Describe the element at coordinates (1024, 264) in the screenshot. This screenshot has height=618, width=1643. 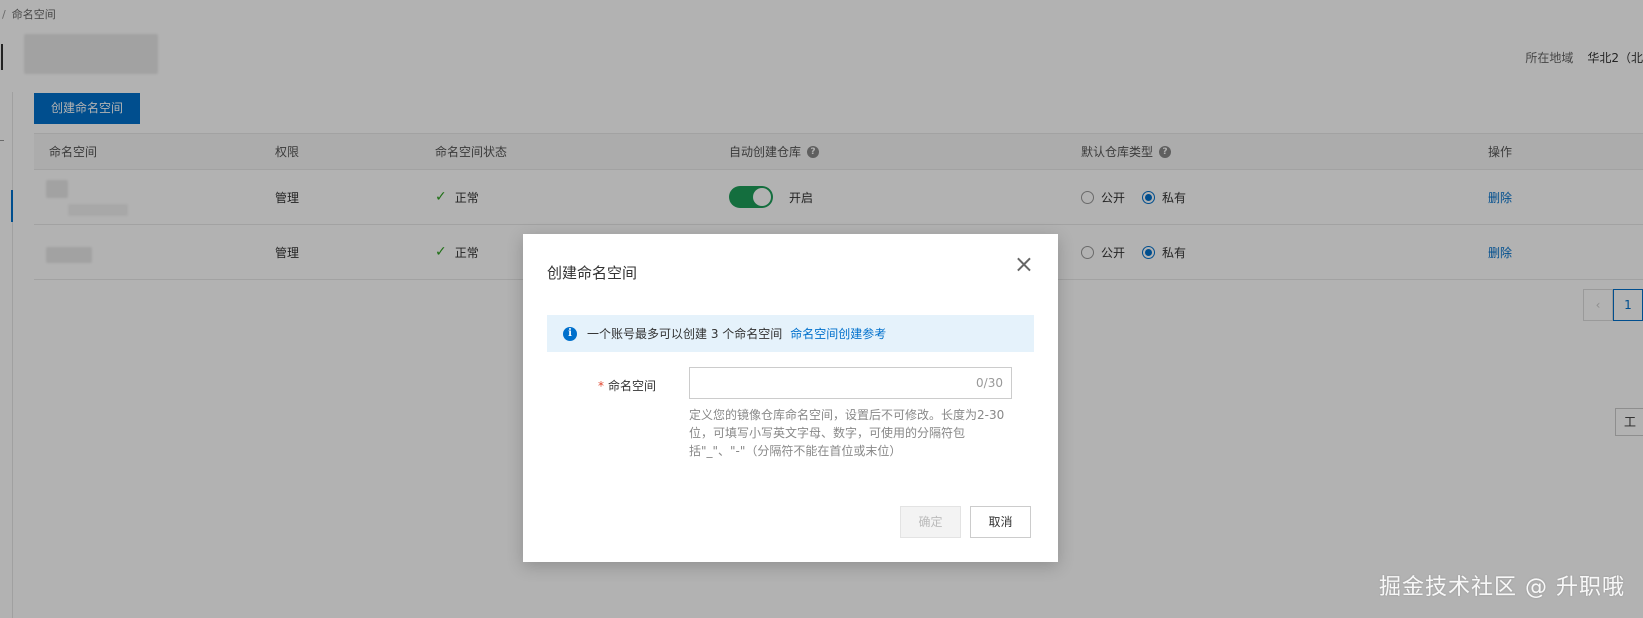
I see `close-icon: ×` at that location.